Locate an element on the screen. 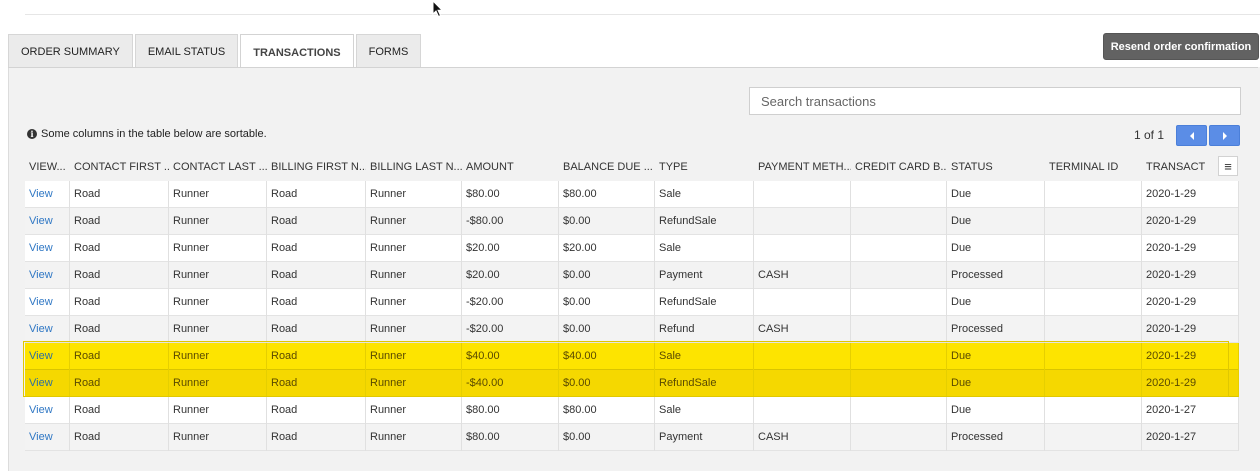 The width and height of the screenshot is (1260, 471). cell-status: Processed is located at coordinates (996, 275).